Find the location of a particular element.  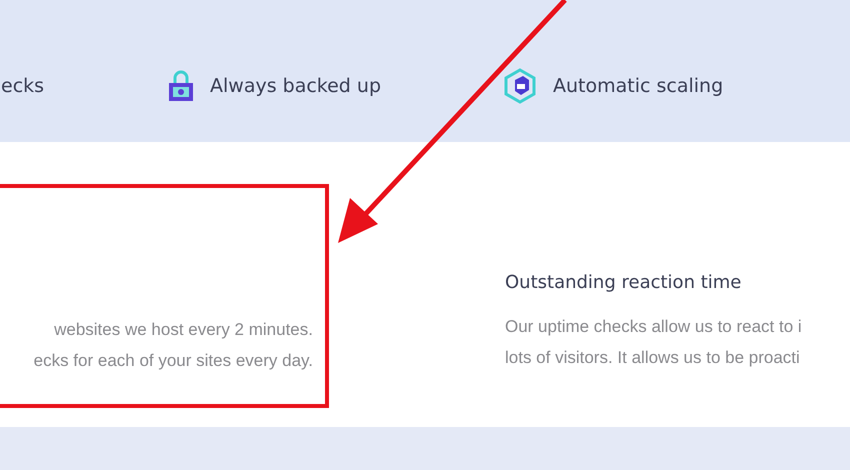

description-line: websites we host every 2 minutes. is located at coordinates (183, 330).